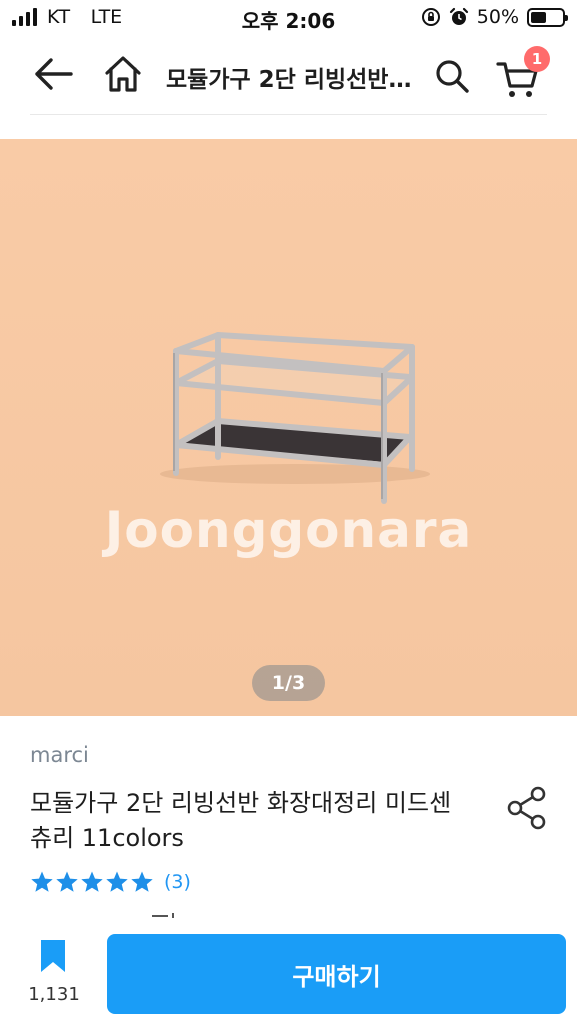 This screenshot has height=1024, width=577. What do you see at coordinates (458, 16) in the screenshot?
I see `alarm-icon` at bounding box center [458, 16].